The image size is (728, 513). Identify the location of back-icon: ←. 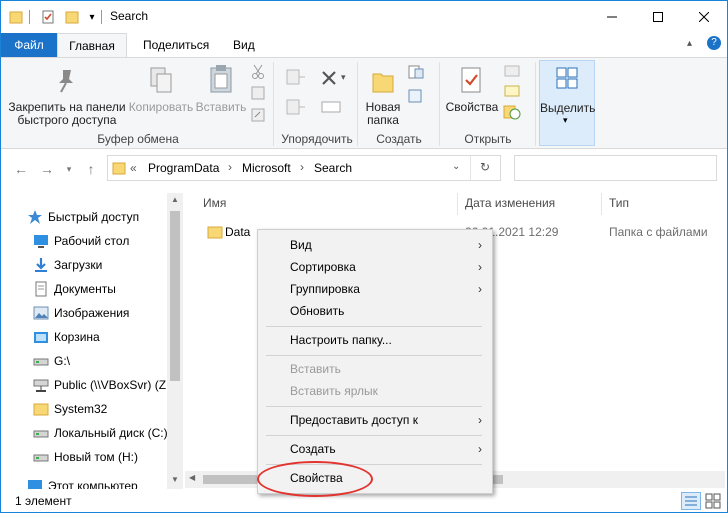
(21, 169).